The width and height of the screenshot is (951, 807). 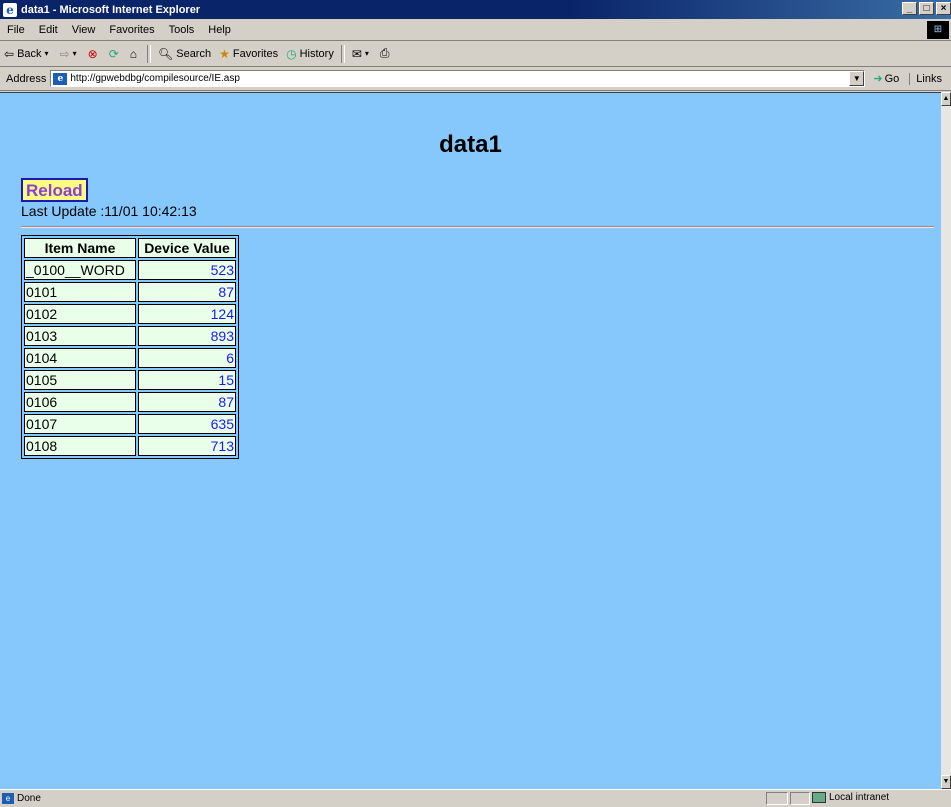 I want to click on status-text: Done, so click(x=29, y=798).